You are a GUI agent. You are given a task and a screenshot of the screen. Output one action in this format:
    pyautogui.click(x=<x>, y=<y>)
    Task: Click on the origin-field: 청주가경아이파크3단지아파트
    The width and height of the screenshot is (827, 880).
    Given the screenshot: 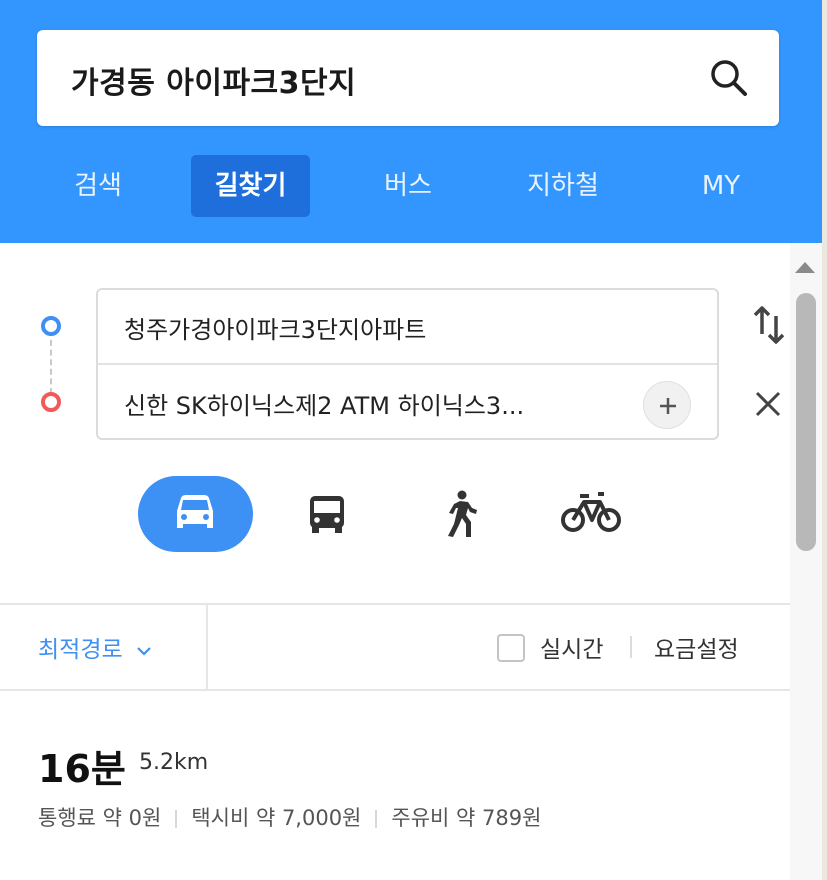 What is the action you would take?
    pyautogui.click(x=407, y=327)
    